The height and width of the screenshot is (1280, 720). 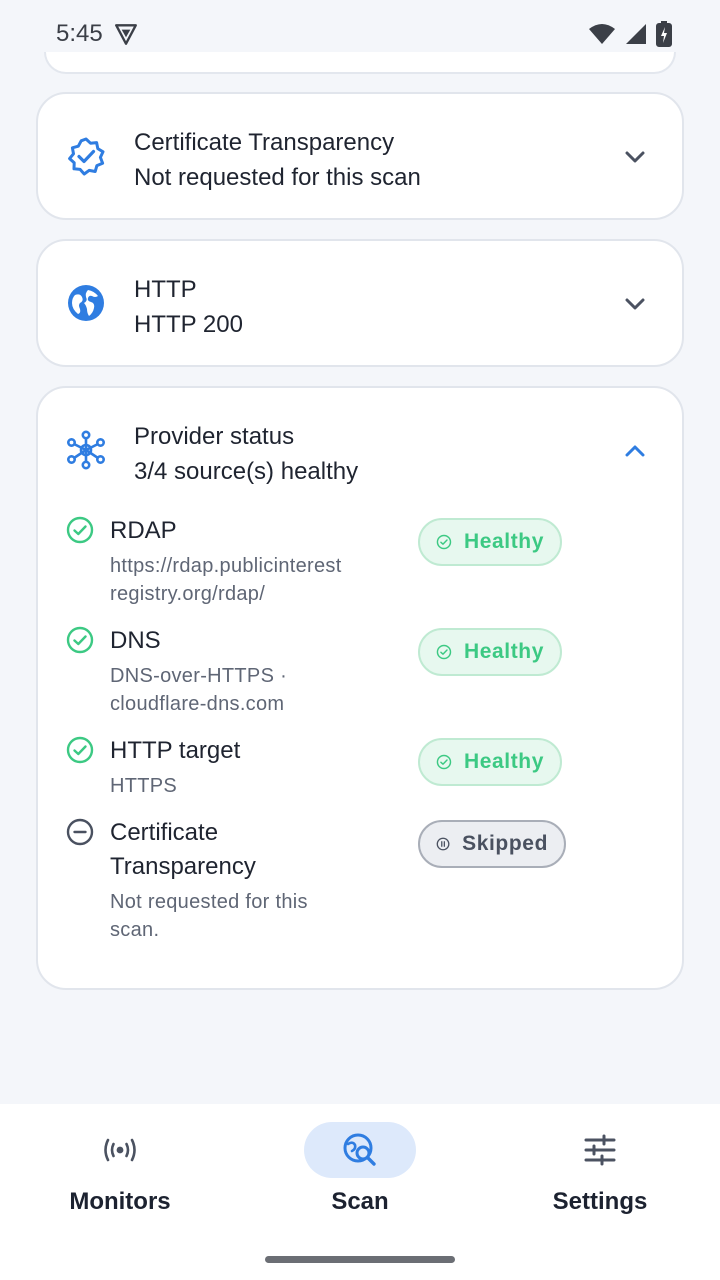 I want to click on status-badge-label: Skipped, so click(x=505, y=843).